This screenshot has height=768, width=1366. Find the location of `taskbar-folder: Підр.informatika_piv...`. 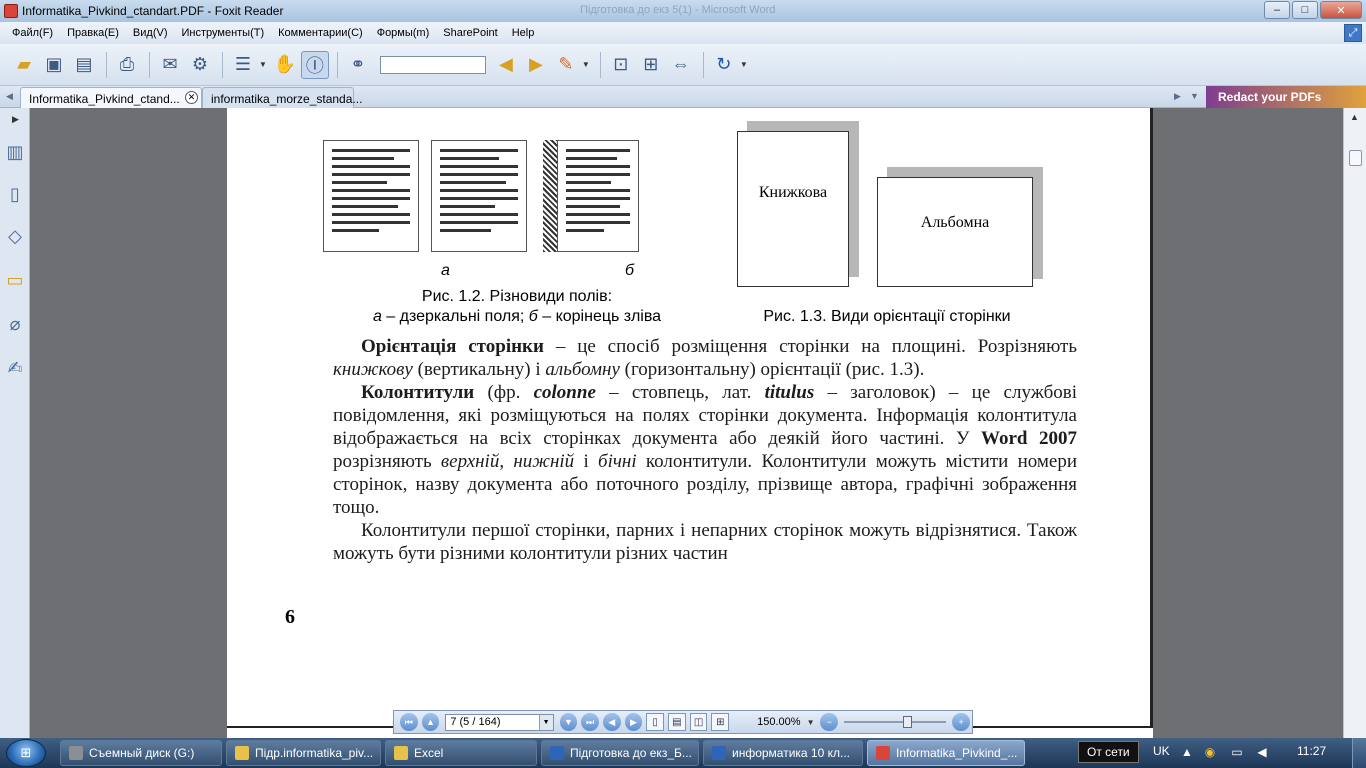

taskbar-folder: Підр.informatika_piv... is located at coordinates (303, 753).